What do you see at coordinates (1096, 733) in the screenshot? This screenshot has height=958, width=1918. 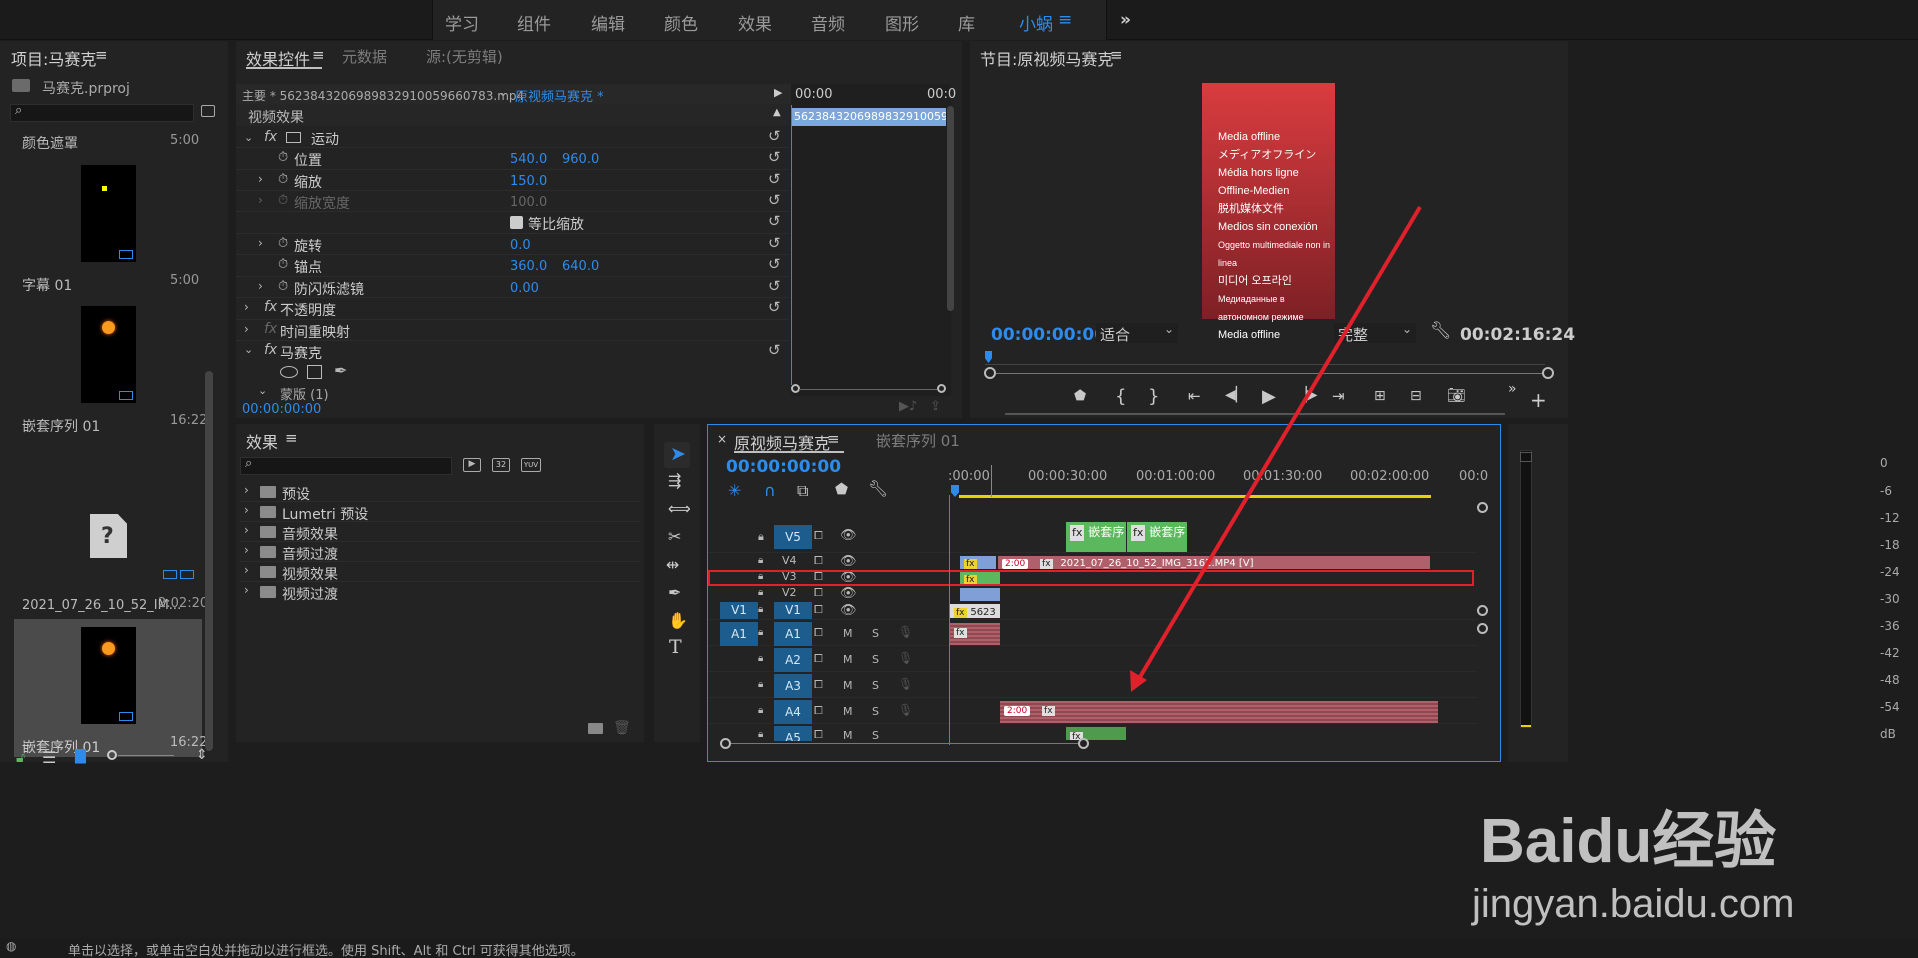 I see `a5-audio-clip: fx` at bounding box center [1096, 733].